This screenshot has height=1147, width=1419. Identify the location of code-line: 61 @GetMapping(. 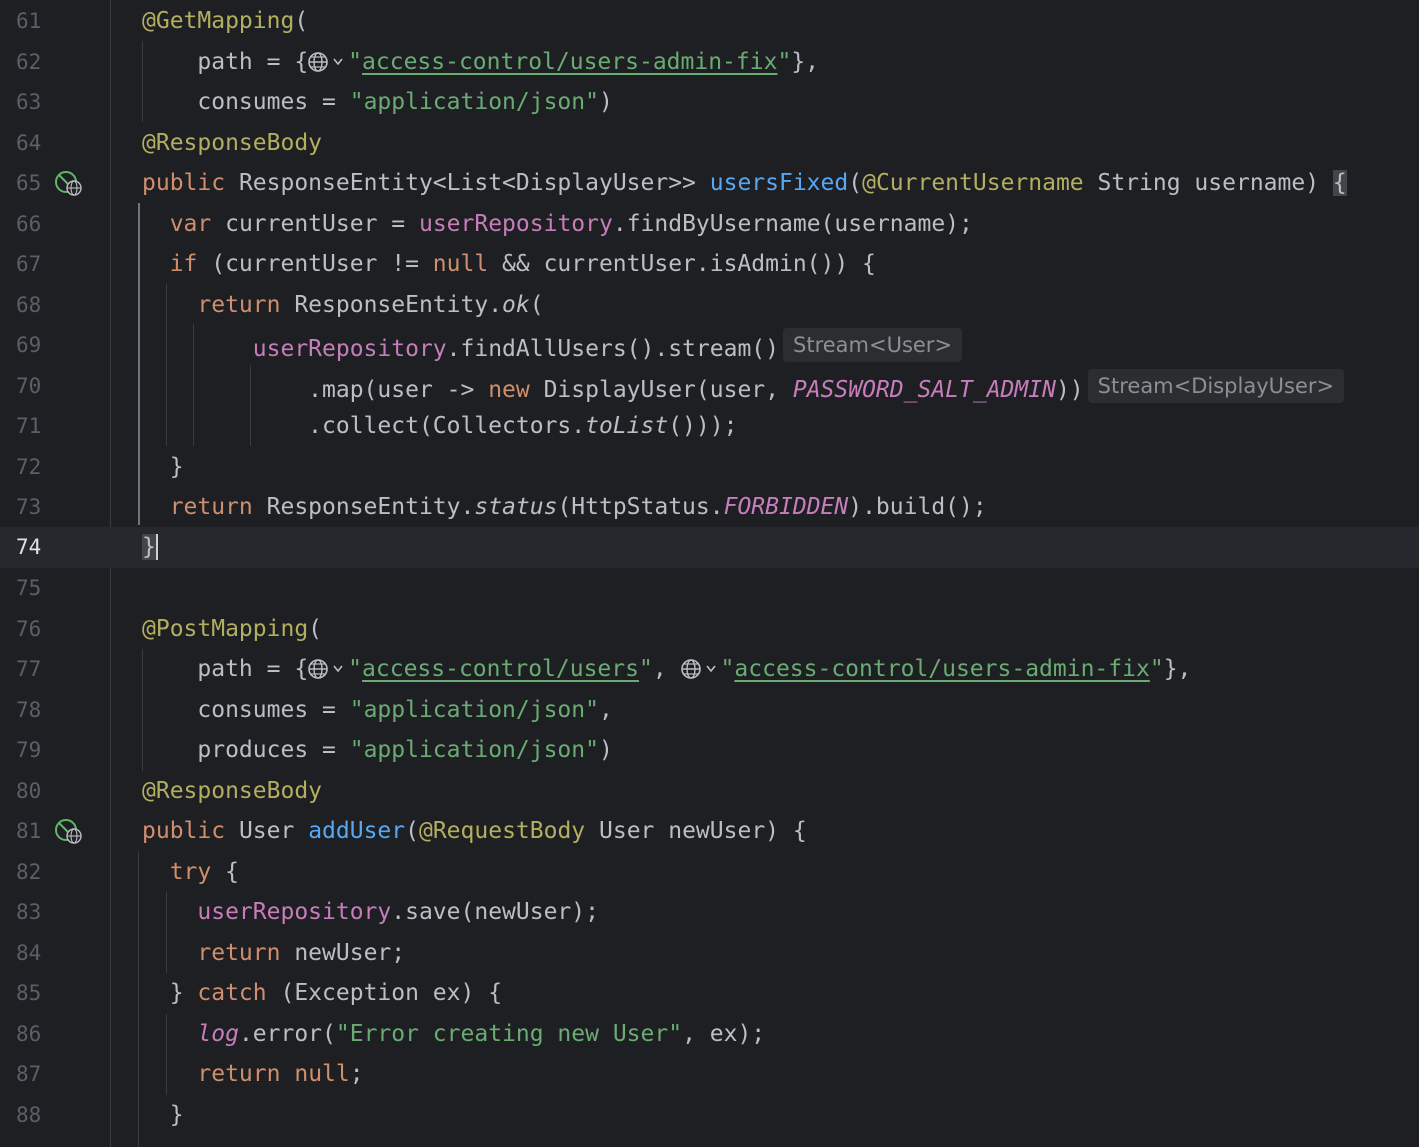
(709, 21).